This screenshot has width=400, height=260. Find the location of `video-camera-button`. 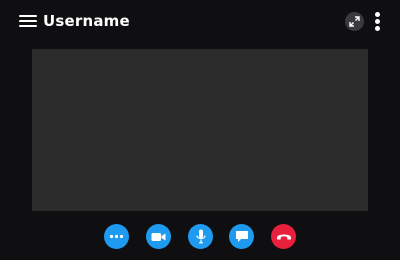

video-camera-button is located at coordinates (158, 236).